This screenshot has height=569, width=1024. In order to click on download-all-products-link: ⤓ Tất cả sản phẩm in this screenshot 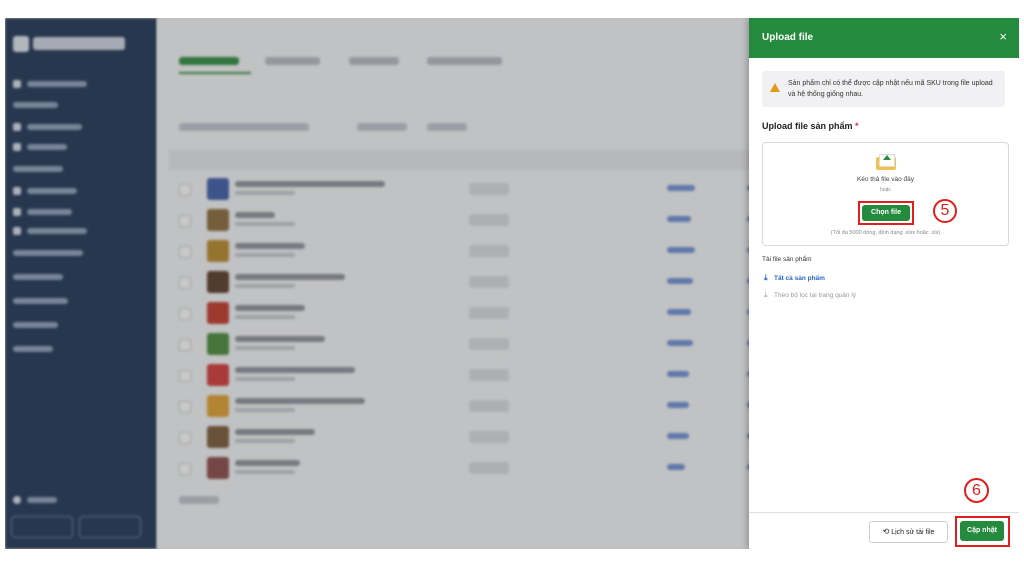, I will do `click(794, 278)`.